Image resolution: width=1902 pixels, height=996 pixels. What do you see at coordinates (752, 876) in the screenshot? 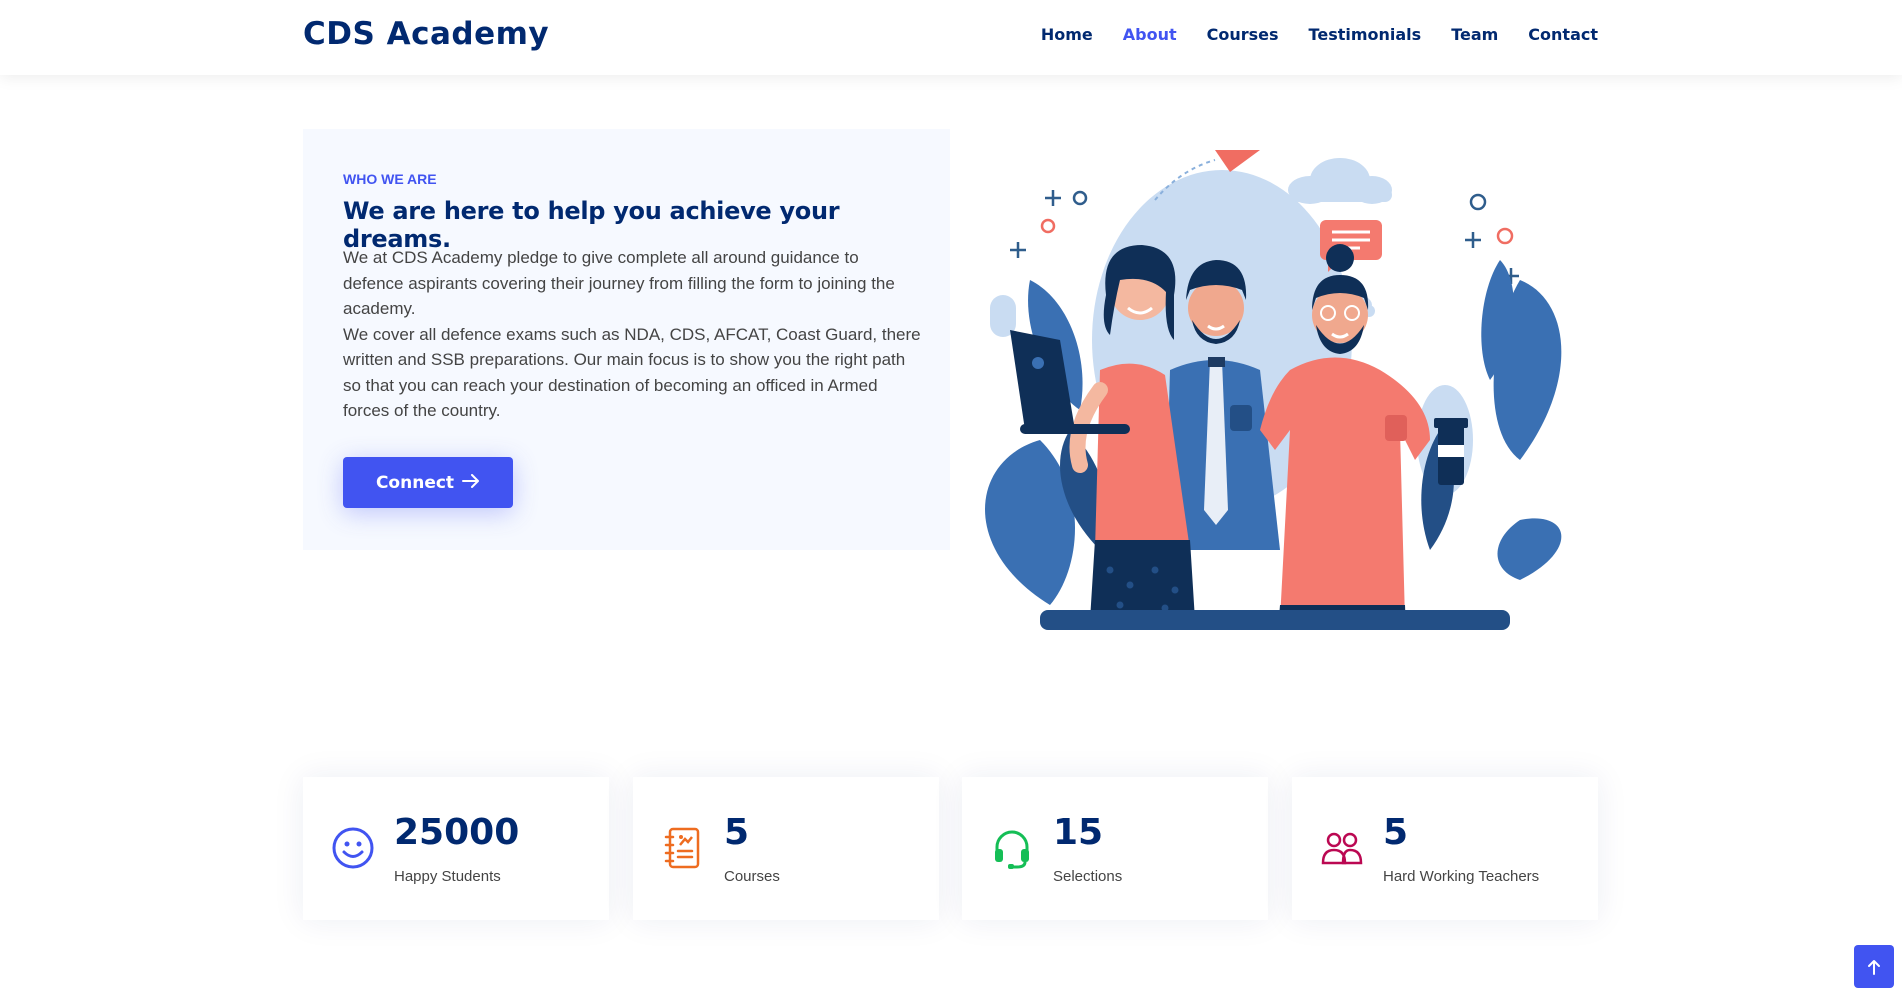
I see `stat-label: Courses` at bounding box center [752, 876].